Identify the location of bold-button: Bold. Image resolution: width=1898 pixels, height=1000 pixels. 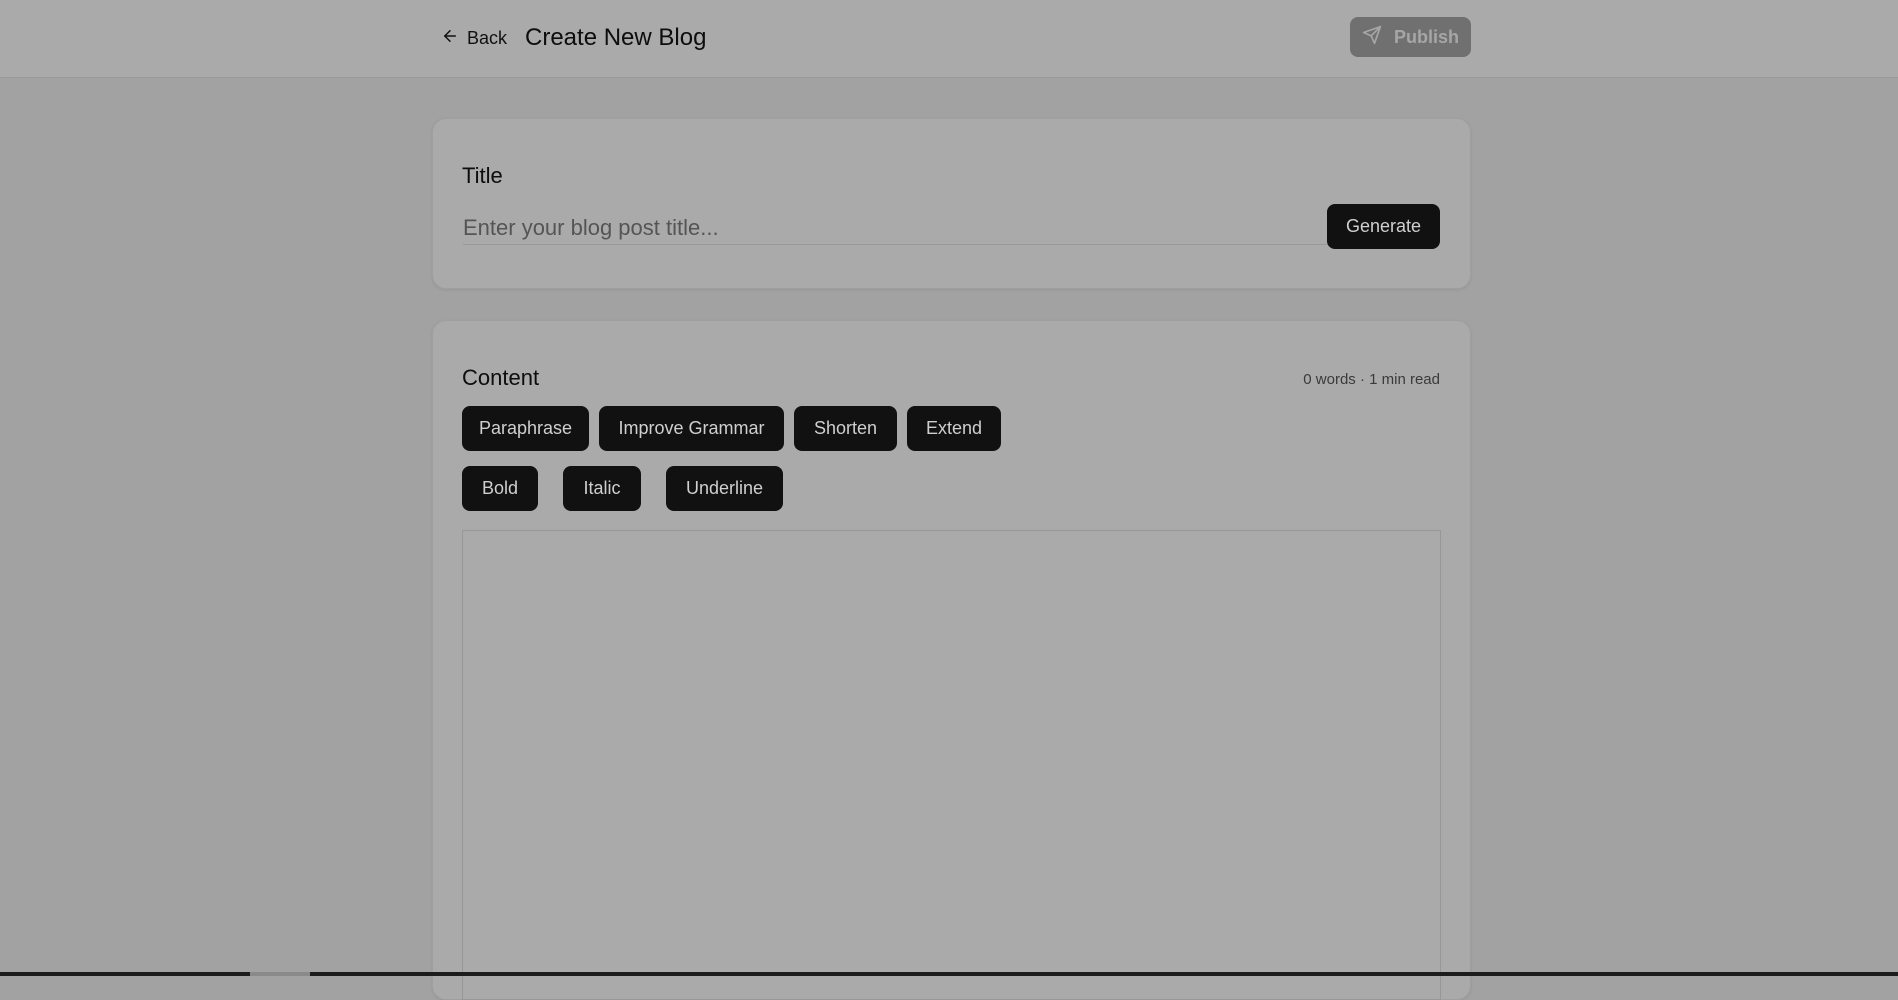
(500, 488).